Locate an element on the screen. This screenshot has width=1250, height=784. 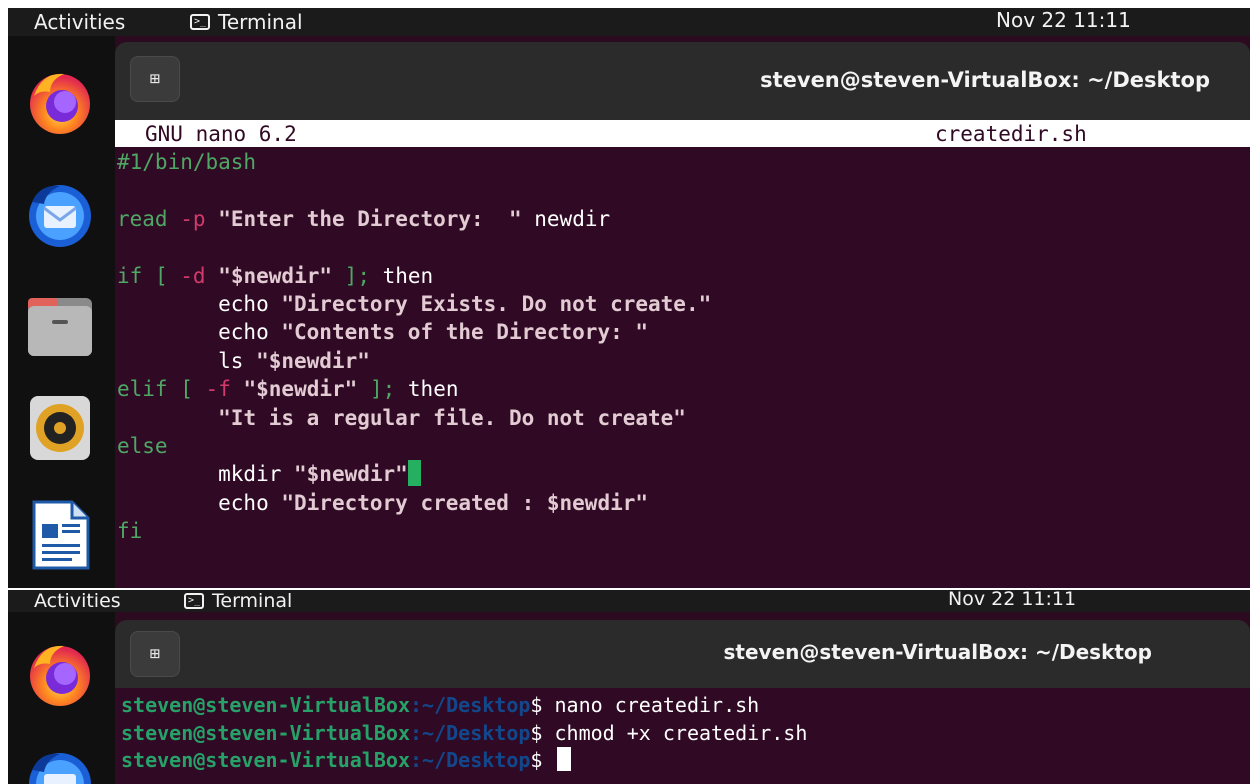
command-text: chmod +x createdir.sh is located at coordinates (681, 732).